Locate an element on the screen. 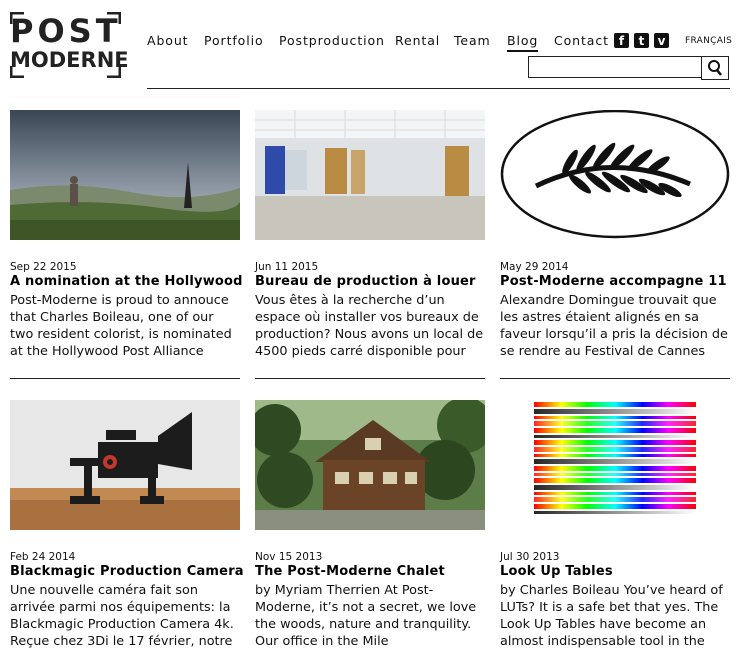  facebook-icon: f is located at coordinates (621, 40).